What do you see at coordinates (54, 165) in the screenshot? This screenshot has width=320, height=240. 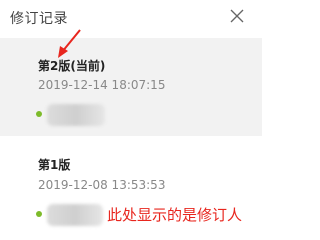 I see `version-name: 第1版` at bounding box center [54, 165].